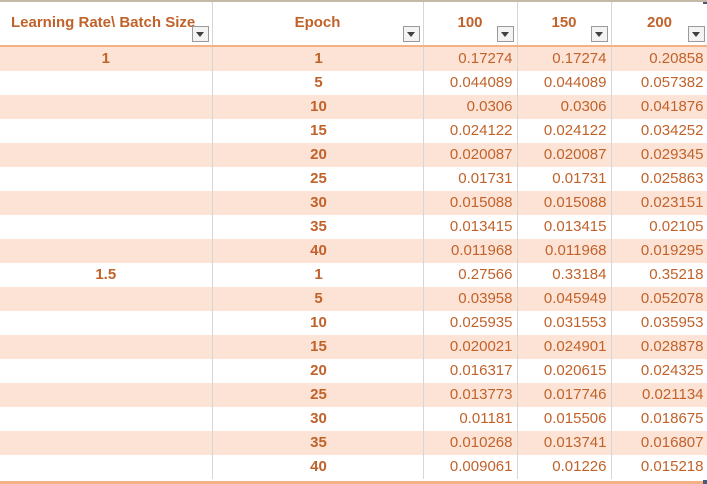  What do you see at coordinates (470, 58) in the screenshot?
I see `cell-batch-100: 0.17274` at bounding box center [470, 58].